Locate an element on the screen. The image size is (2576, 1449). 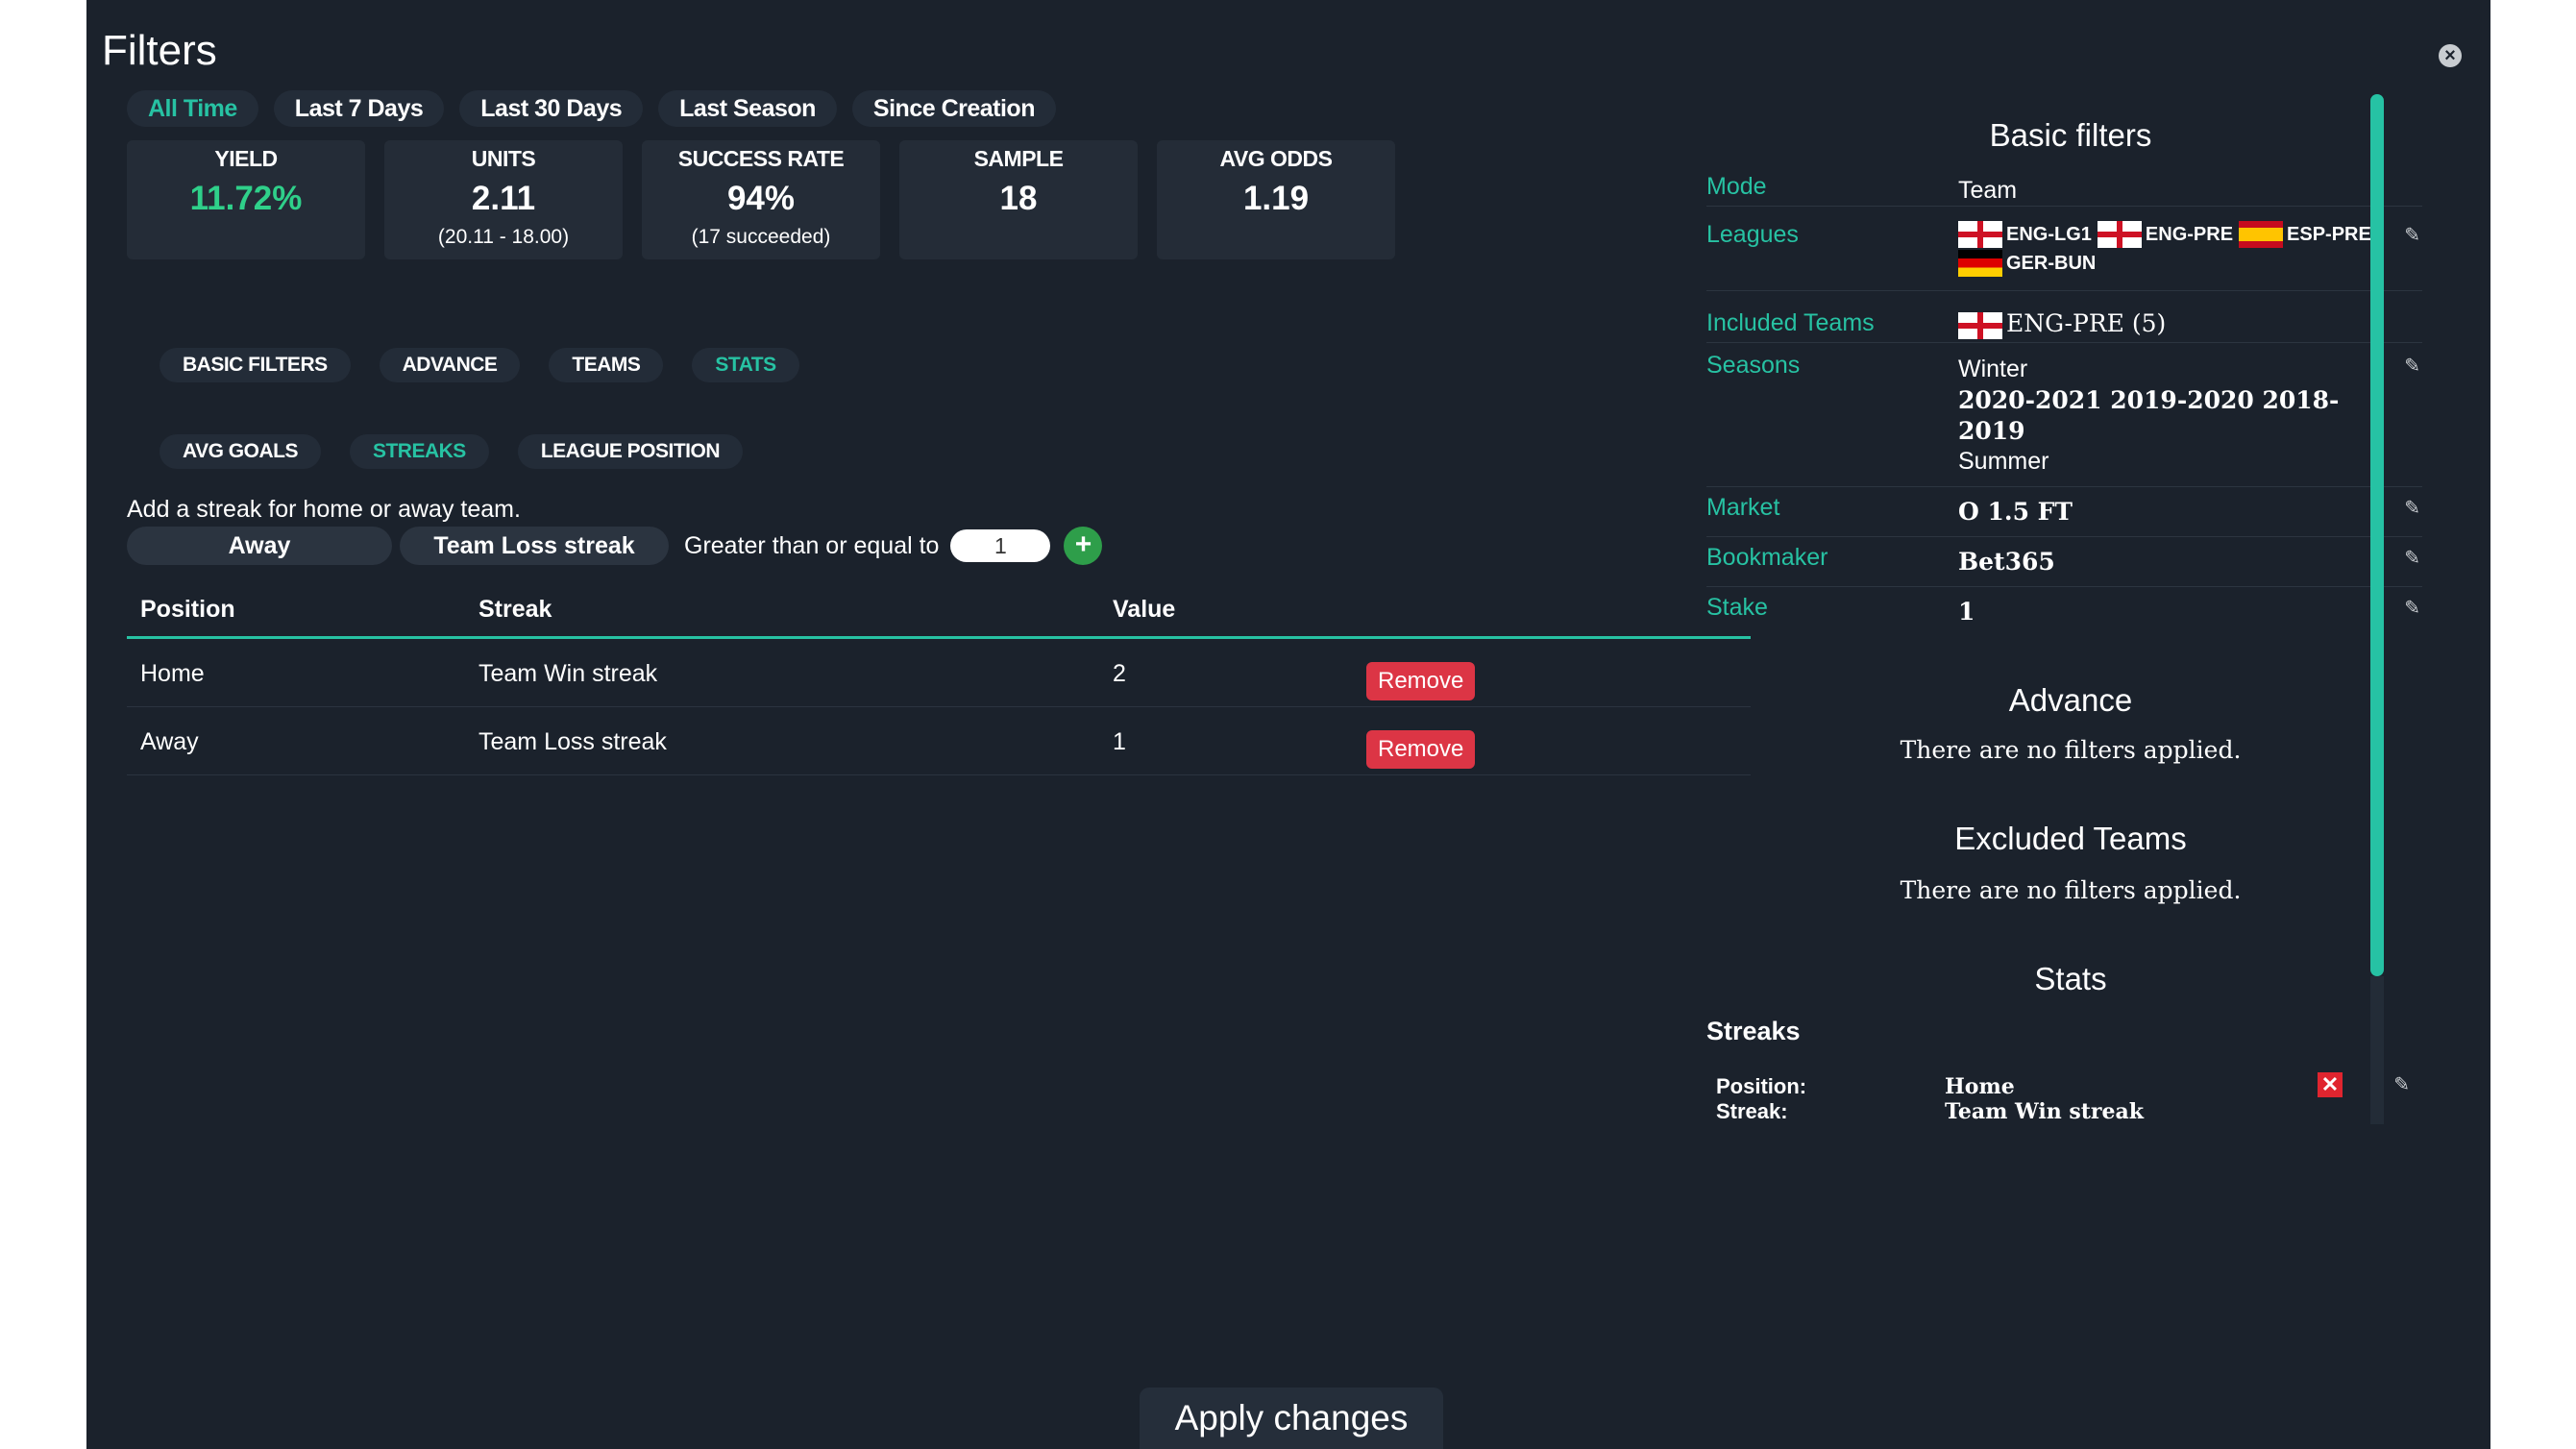
edit-streak-icon: ✎ is located at coordinates (2401, 1084).